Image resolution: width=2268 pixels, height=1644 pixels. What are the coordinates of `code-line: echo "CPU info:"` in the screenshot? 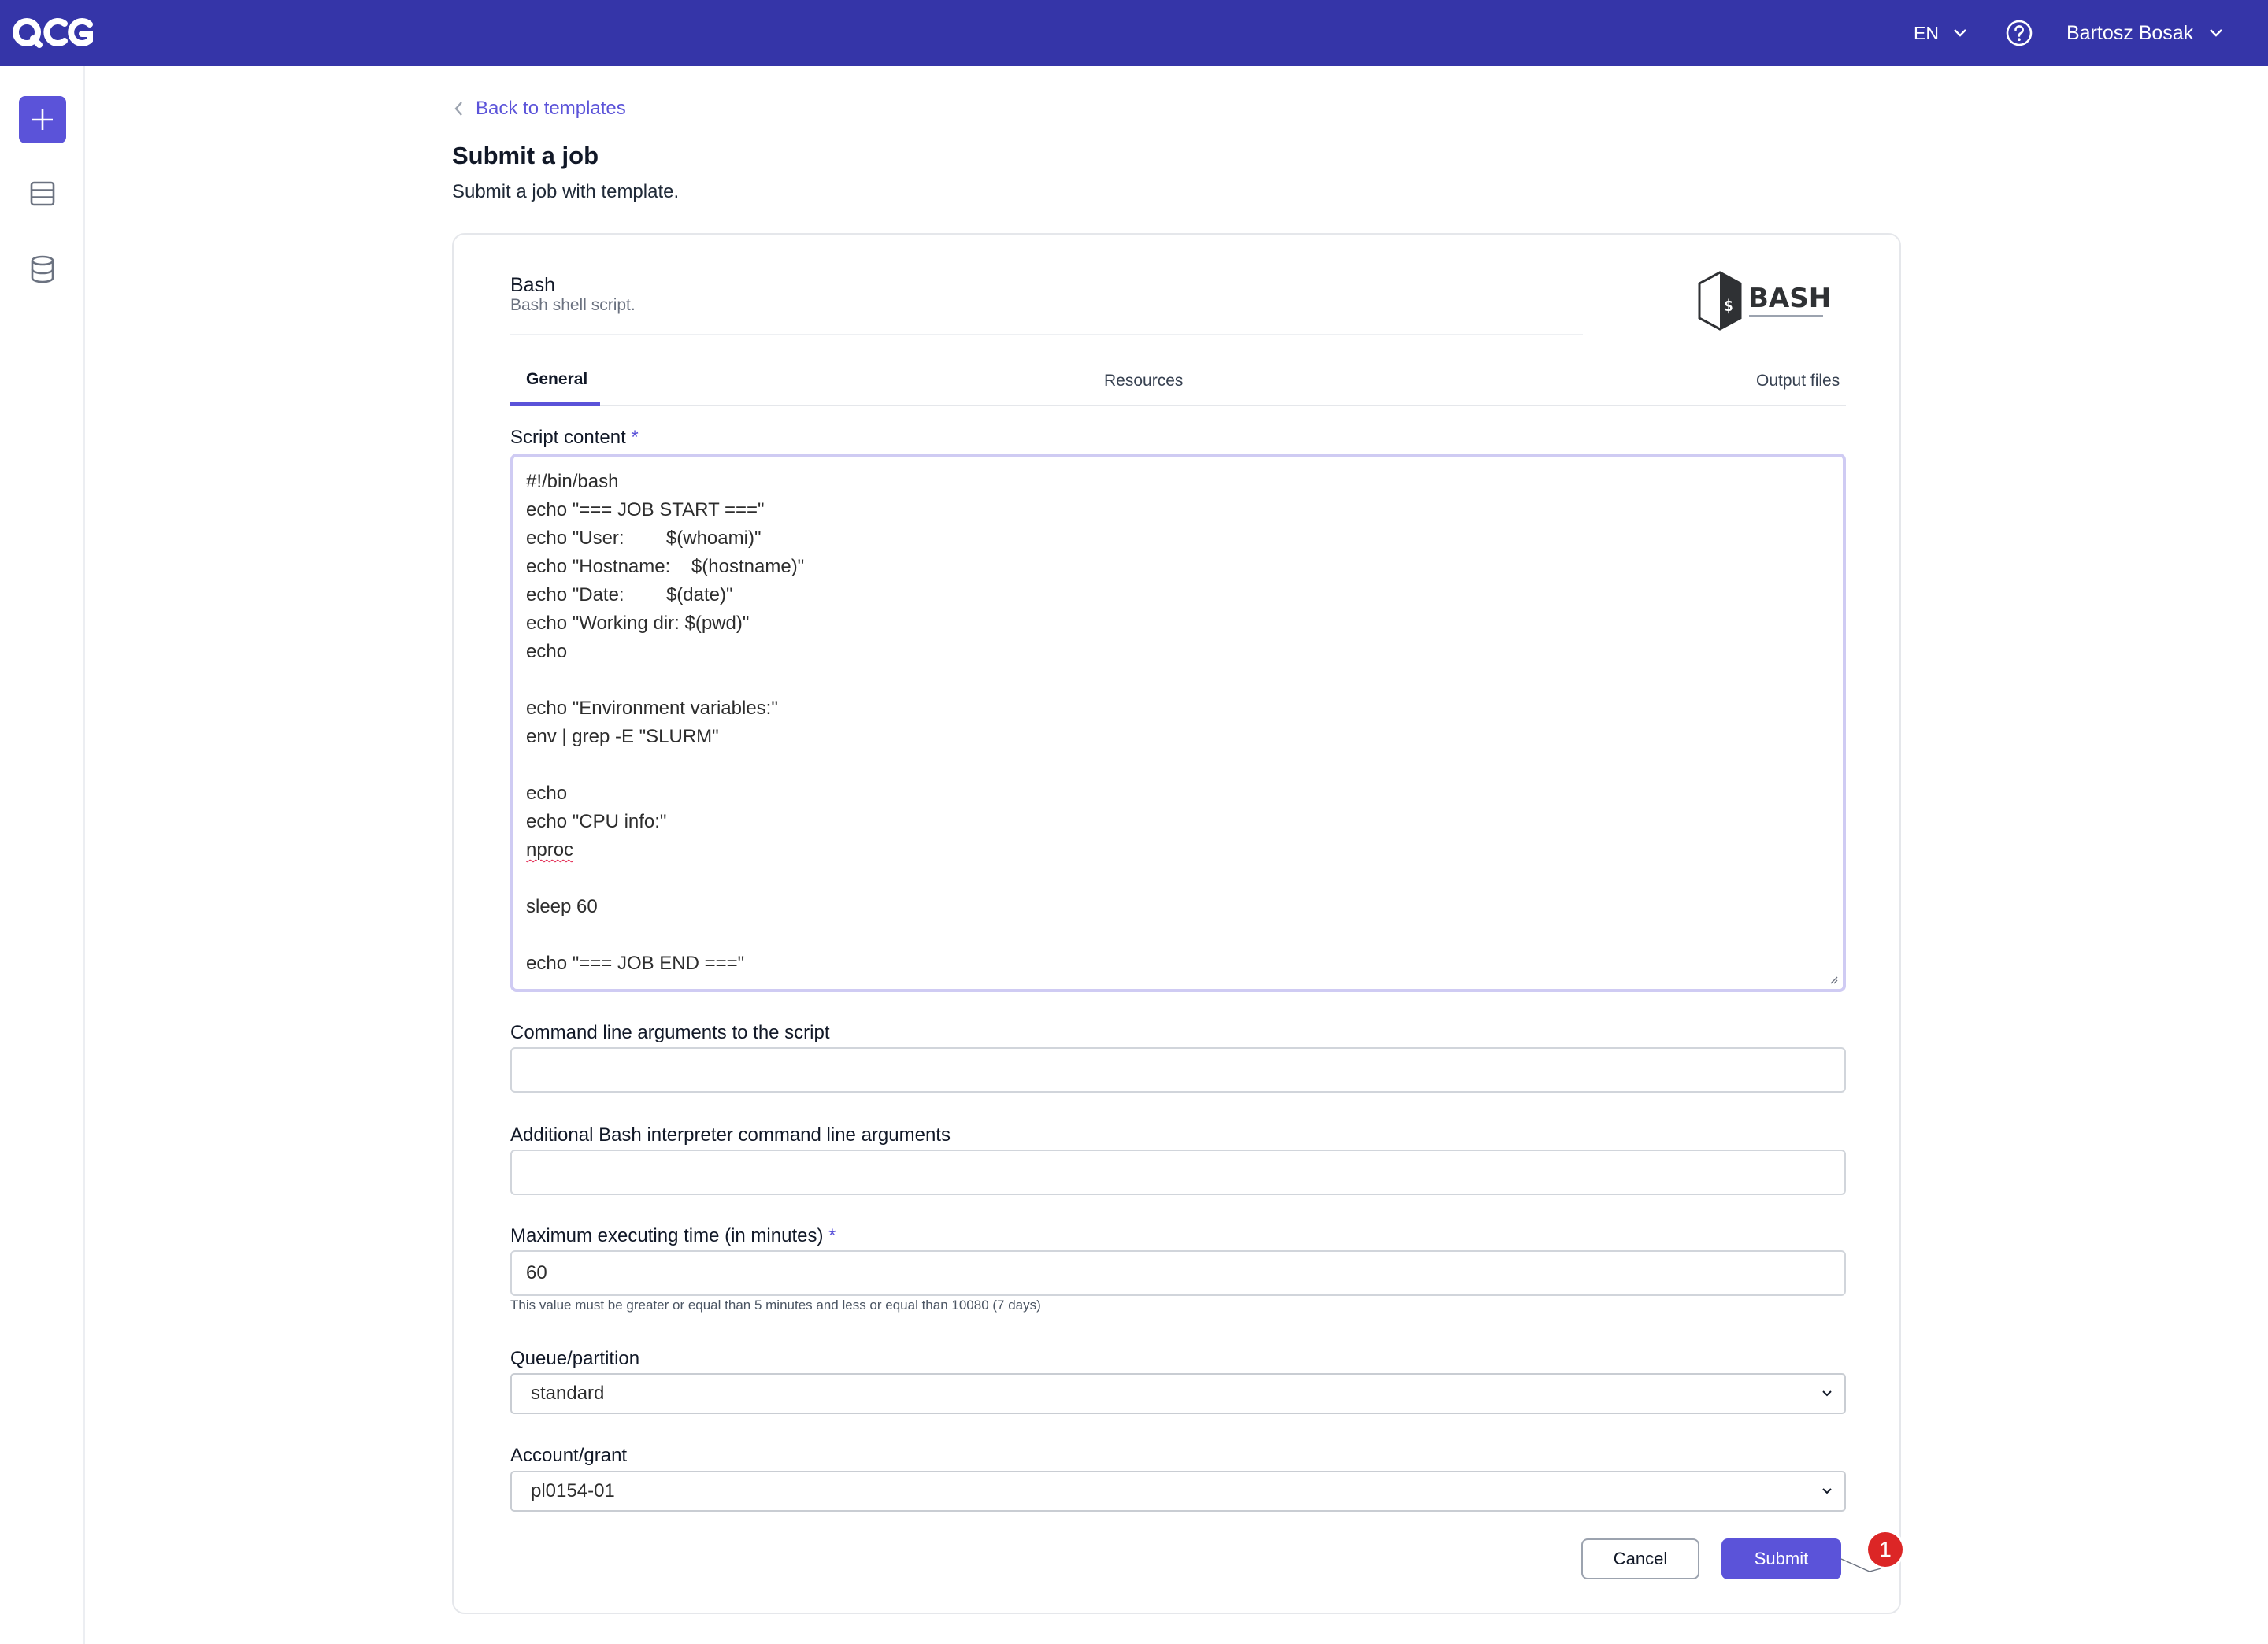 It's located at (596, 822).